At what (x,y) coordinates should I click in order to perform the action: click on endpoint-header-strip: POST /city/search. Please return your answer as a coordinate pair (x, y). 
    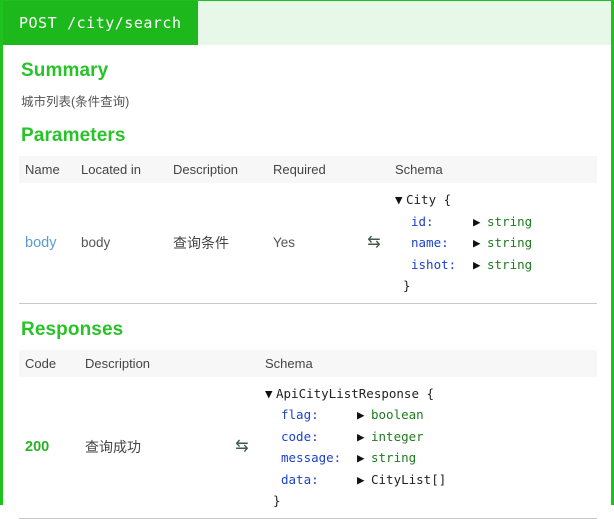
    Looking at the image, I should click on (307, 23).